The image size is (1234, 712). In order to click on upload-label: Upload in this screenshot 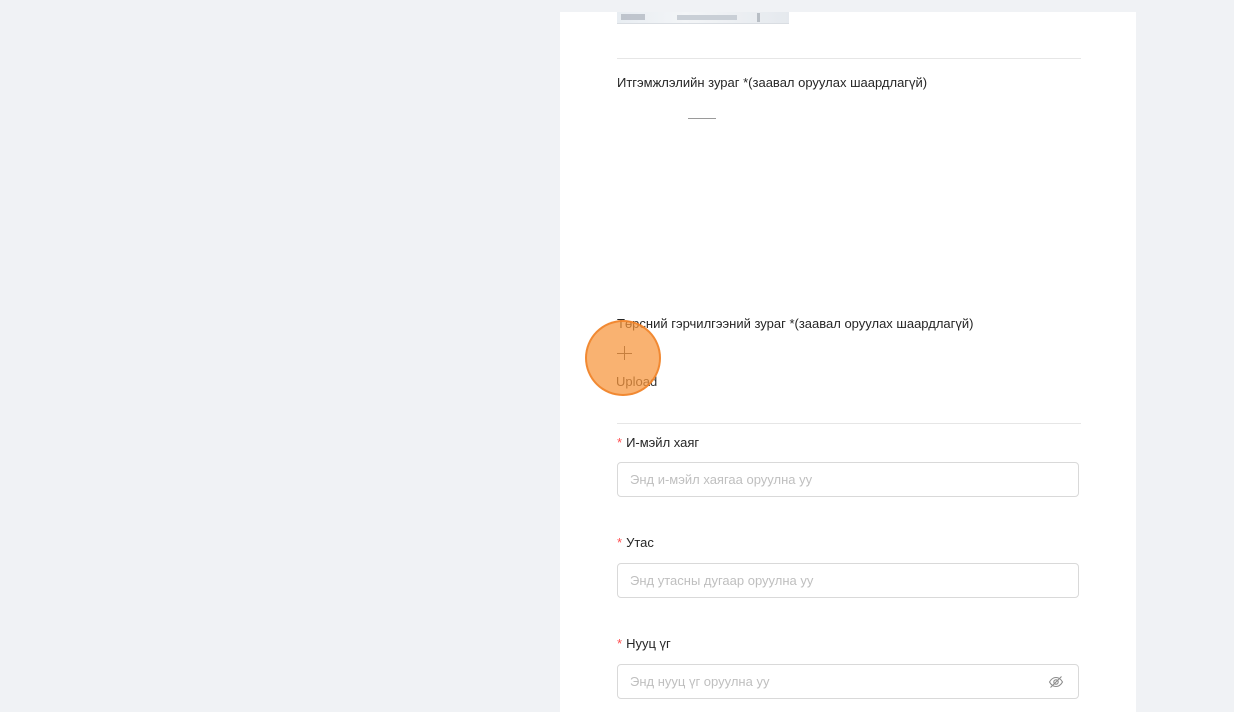, I will do `click(637, 381)`.